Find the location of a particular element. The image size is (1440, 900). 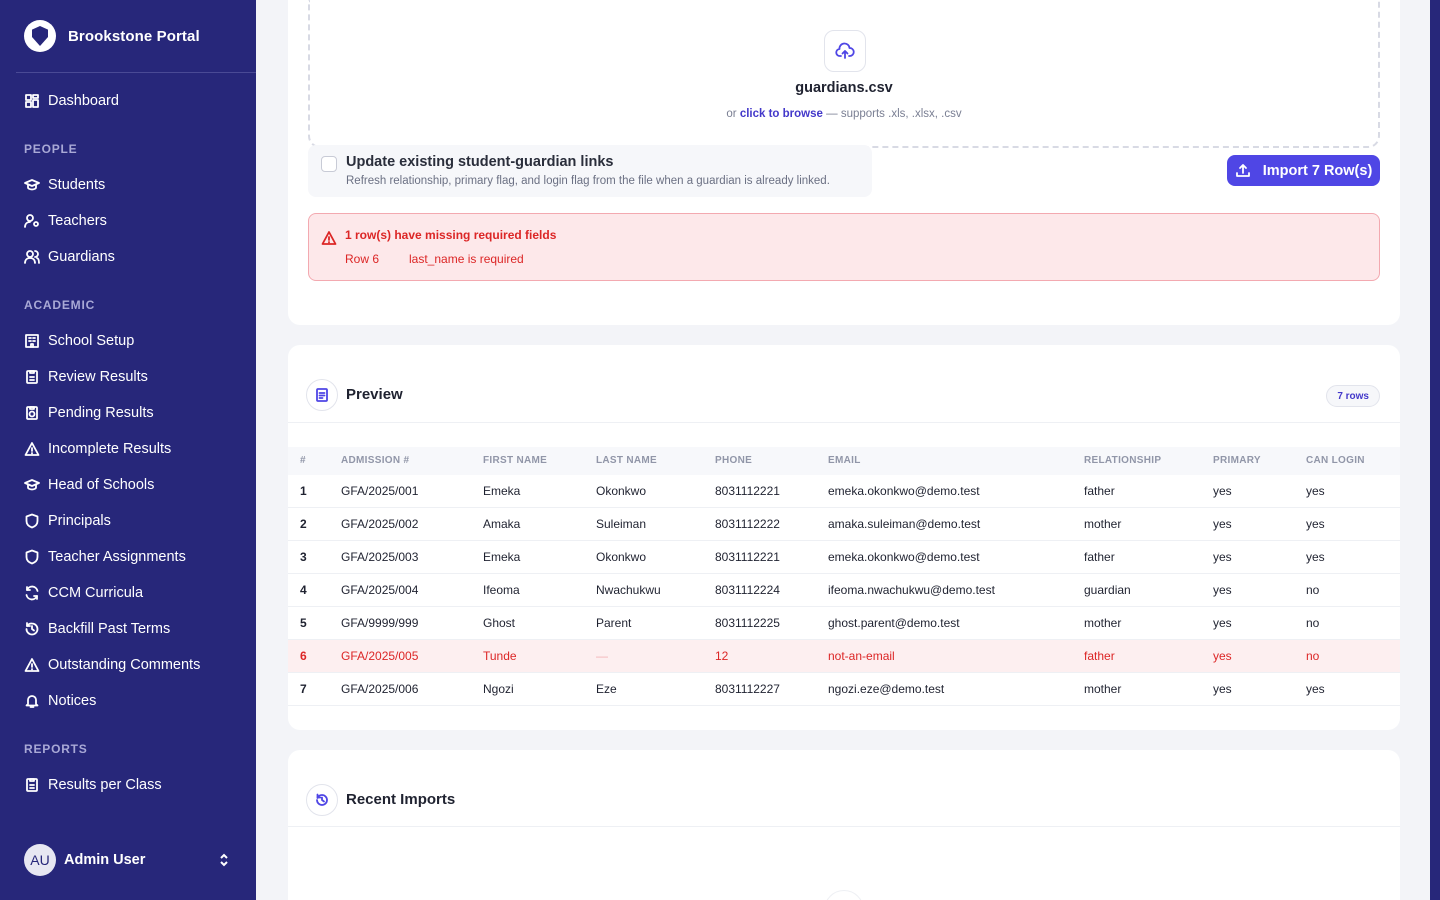

sidebar-item-ccm-curricula: CCM Curricula is located at coordinates (83, 593).